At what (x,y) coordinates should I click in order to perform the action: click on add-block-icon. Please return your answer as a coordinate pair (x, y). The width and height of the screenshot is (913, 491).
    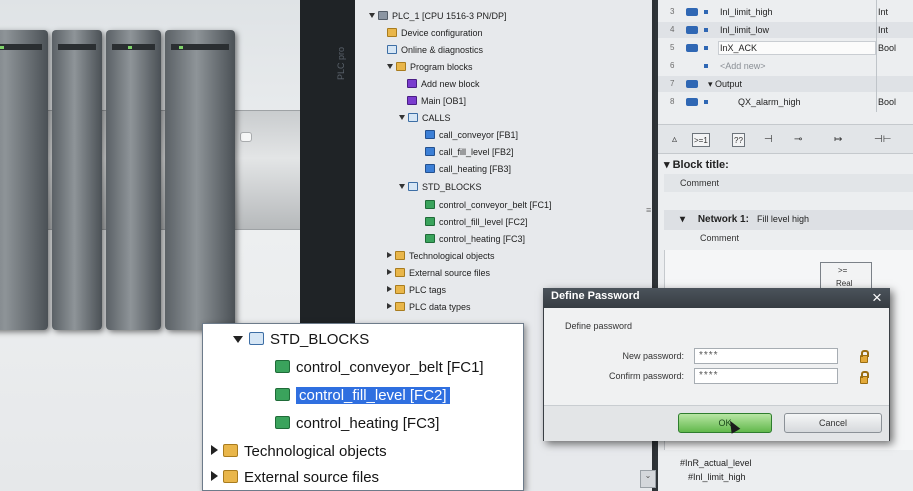
    Looking at the image, I should click on (412, 83).